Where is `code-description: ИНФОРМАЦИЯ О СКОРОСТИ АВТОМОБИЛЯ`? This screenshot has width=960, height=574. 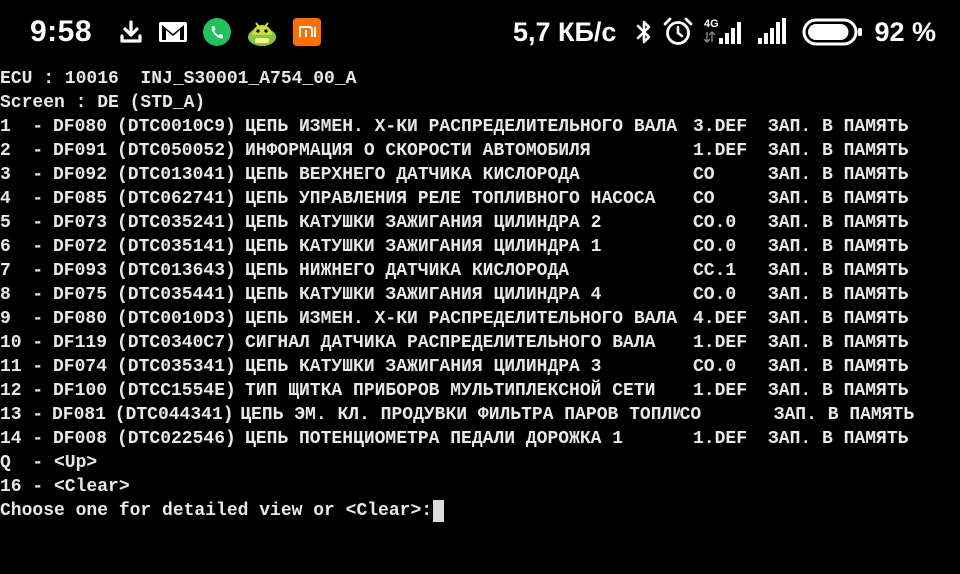 code-description: ИНФОРМАЦИЯ О СКОРОСТИ АВТОМОБИЛЯ is located at coordinates (418, 151).